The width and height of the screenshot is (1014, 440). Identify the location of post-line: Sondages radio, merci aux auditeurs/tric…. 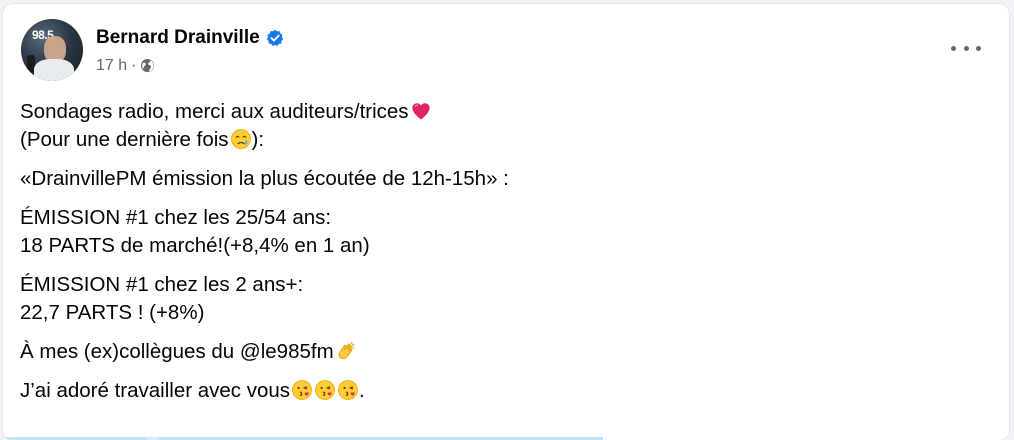
(214, 111).